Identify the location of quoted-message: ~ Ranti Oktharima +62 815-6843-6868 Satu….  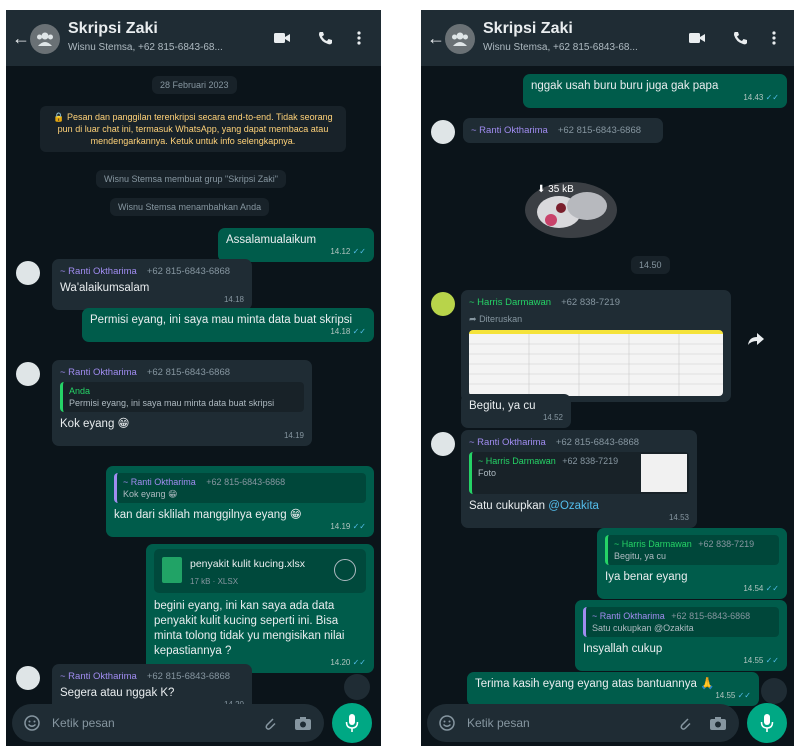
(681, 622).